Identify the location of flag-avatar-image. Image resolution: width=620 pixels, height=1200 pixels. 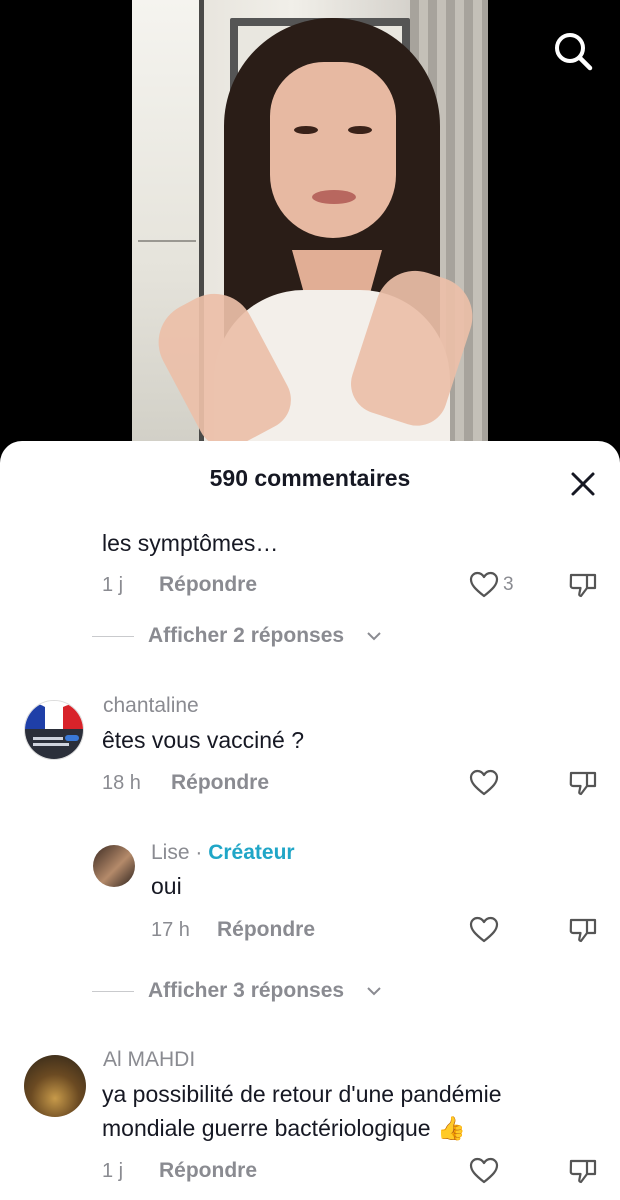
(54, 730).